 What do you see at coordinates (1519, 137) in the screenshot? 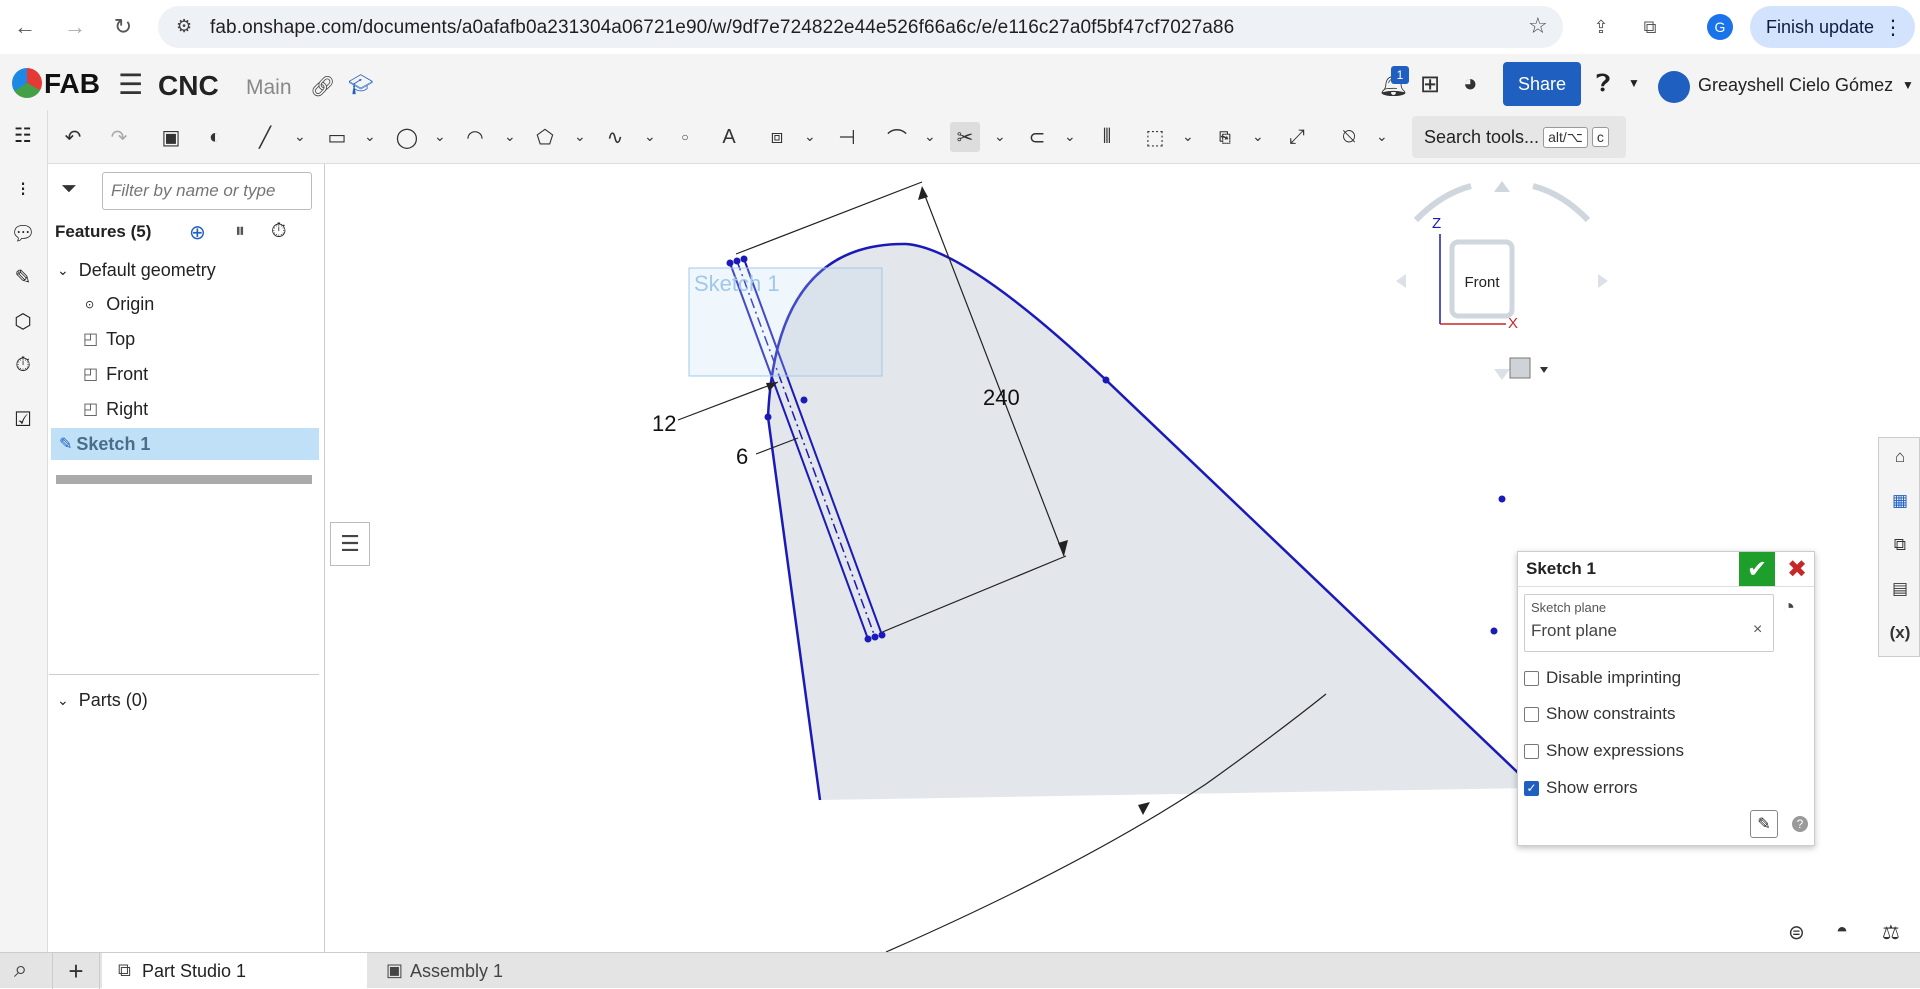
I see `search-tools-button: Search tools... alt/⌥ c` at bounding box center [1519, 137].